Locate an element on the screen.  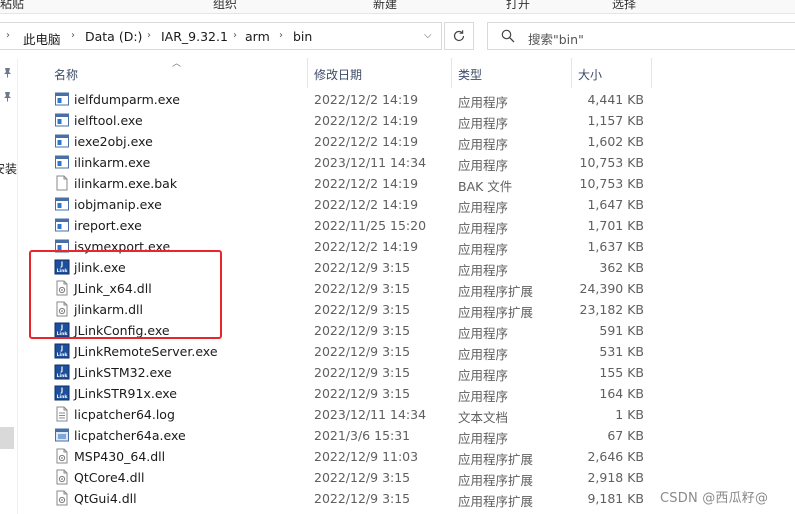
nav-selected-item is located at coordinates (7, 438).